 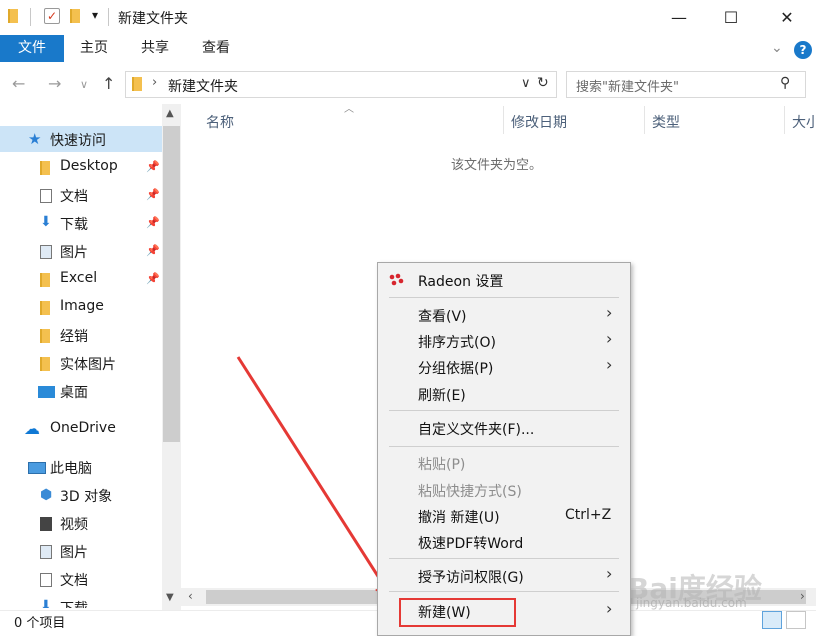 What do you see at coordinates (190, 596) in the screenshot?
I see `scroll-left-icon: ‹` at bounding box center [190, 596].